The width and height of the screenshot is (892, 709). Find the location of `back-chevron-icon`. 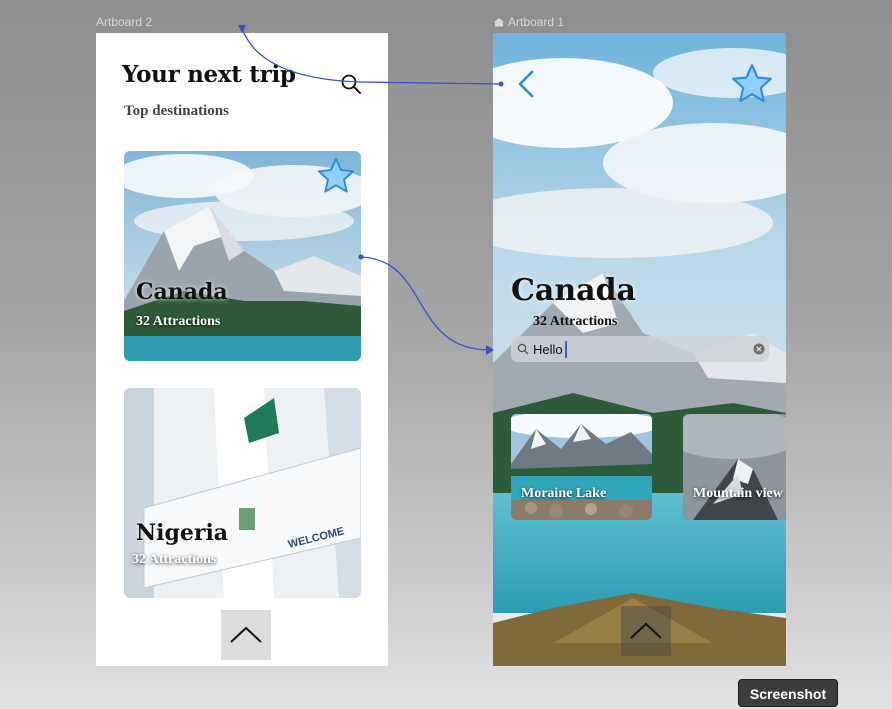

back-chevron-icon is located at coordinates (526, 84).